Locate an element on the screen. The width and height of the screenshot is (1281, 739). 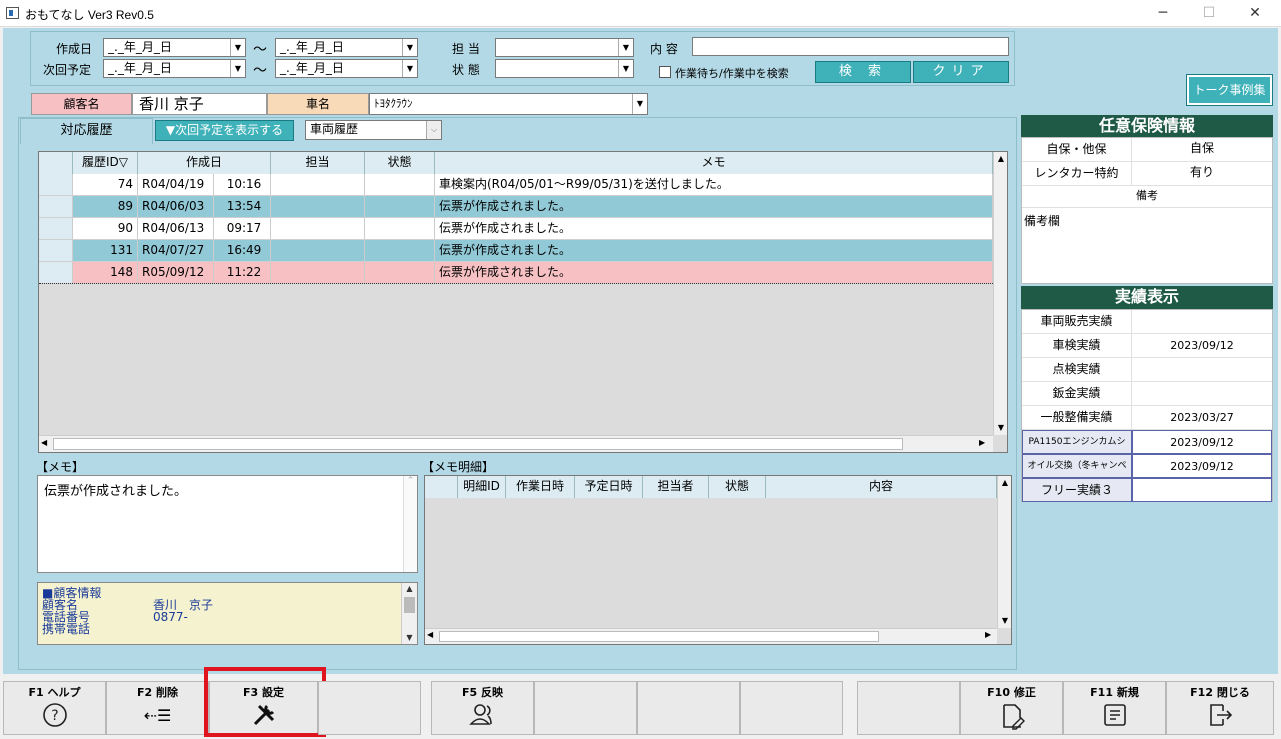
f11-new-button: F11 新規 is located at coordinates (1114, 708).